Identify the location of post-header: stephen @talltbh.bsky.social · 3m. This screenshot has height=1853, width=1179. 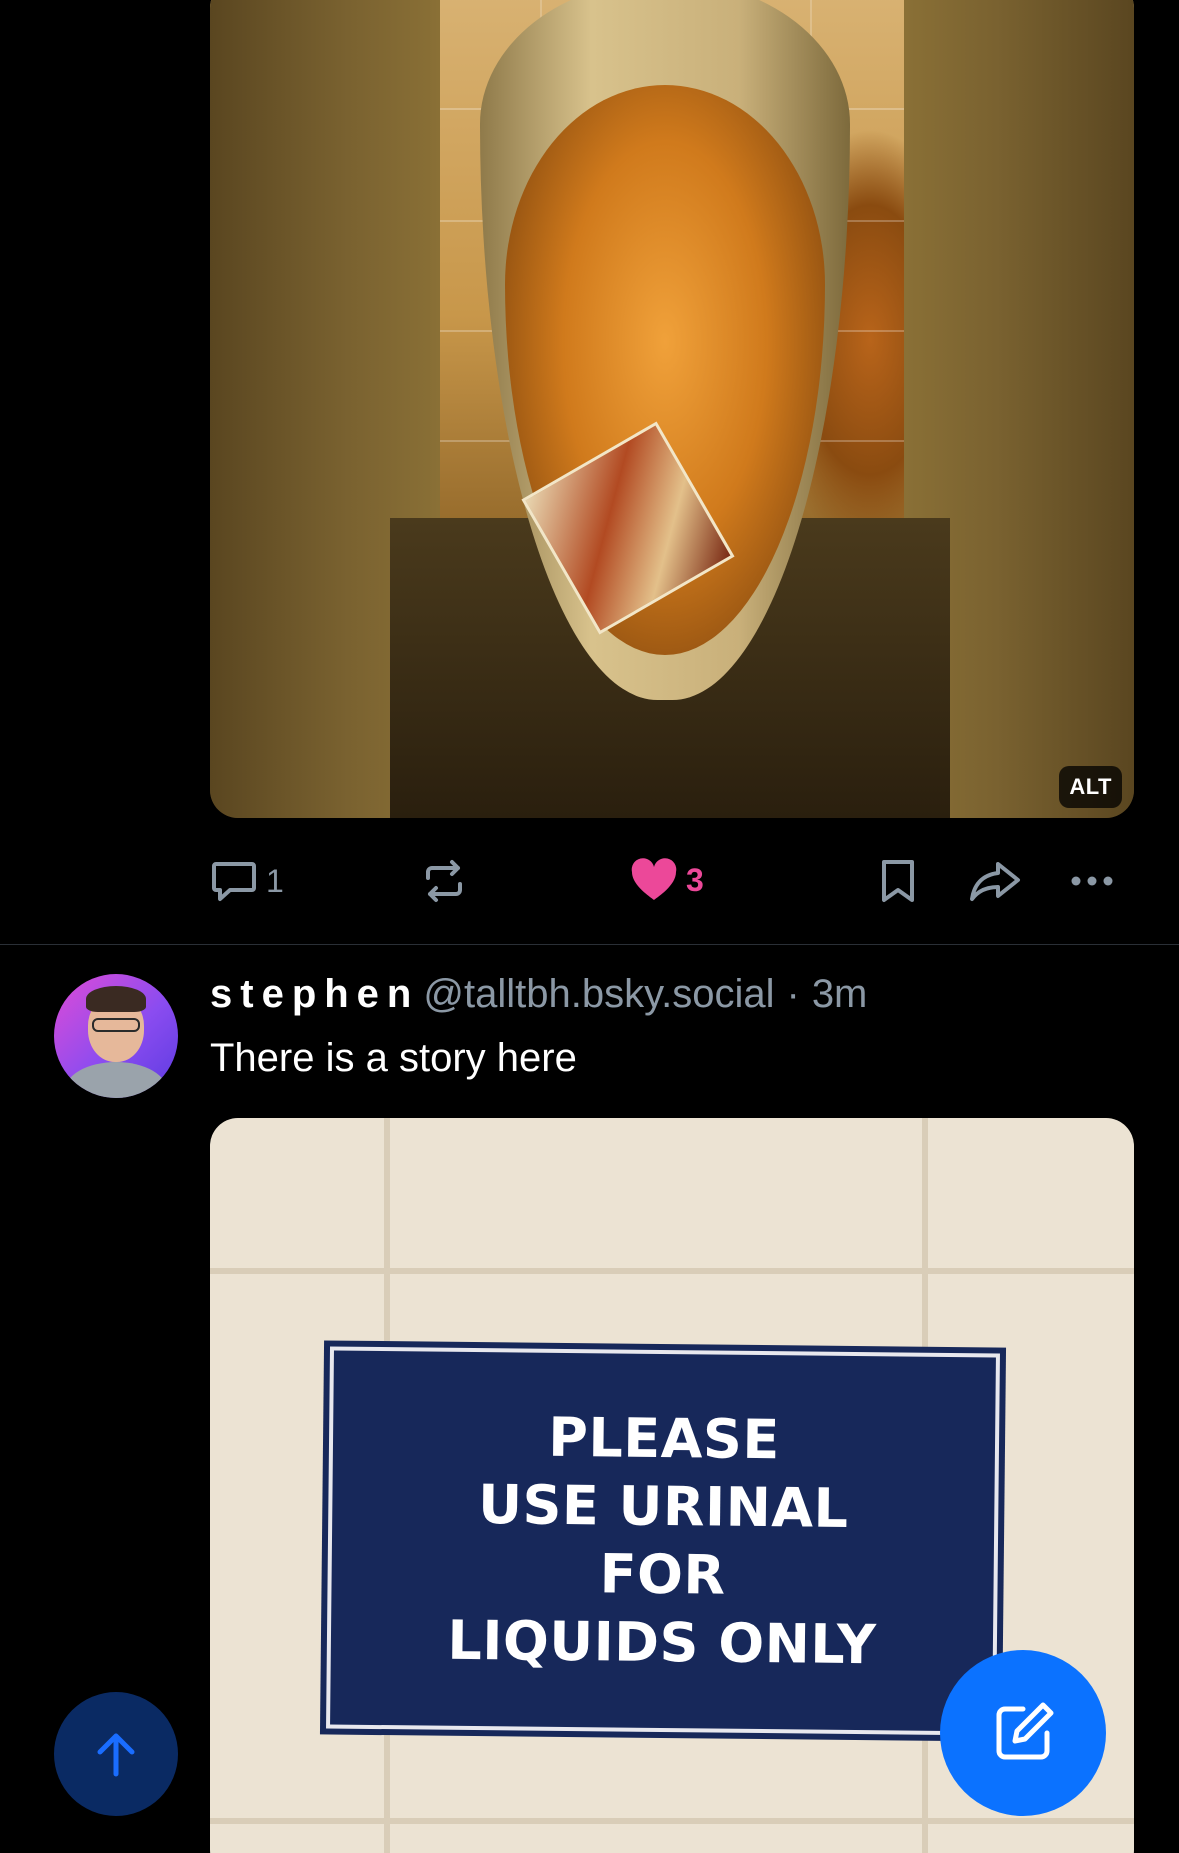
(538, 997).